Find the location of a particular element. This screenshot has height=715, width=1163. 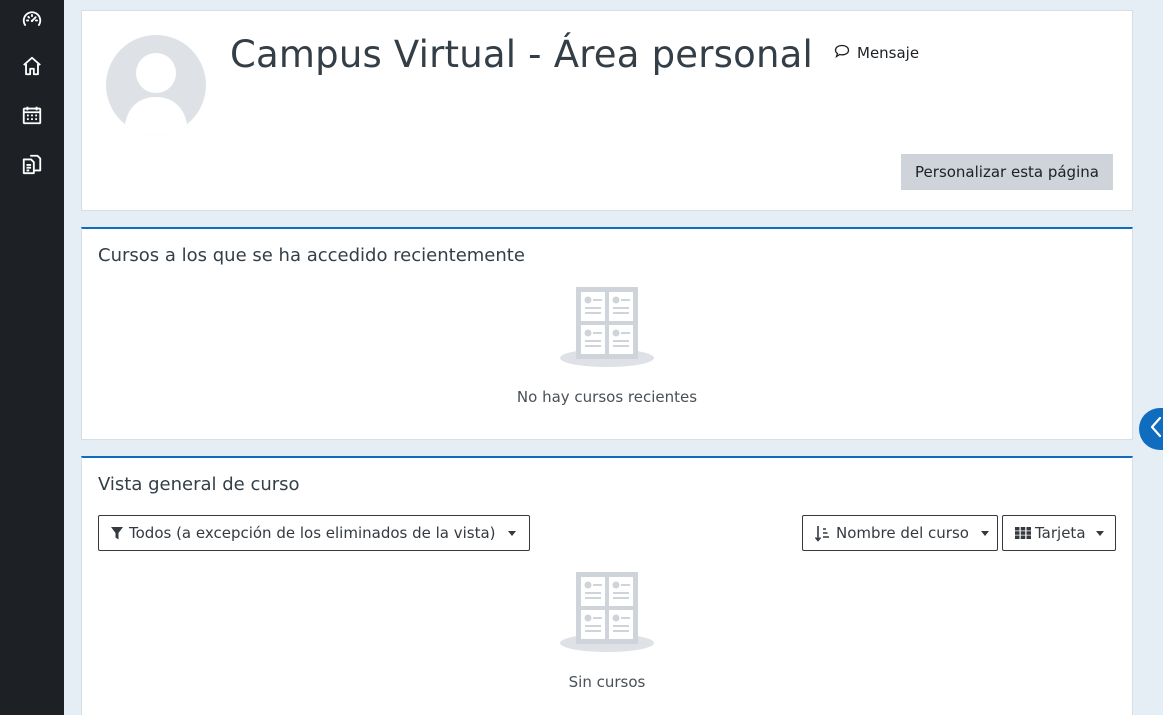

sort-icon is located at coordinates (822, 533).